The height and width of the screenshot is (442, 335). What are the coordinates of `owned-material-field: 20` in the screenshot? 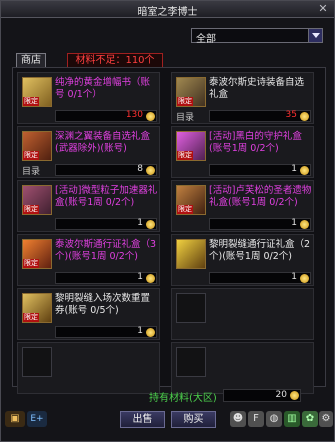 It's located at (262, 395).